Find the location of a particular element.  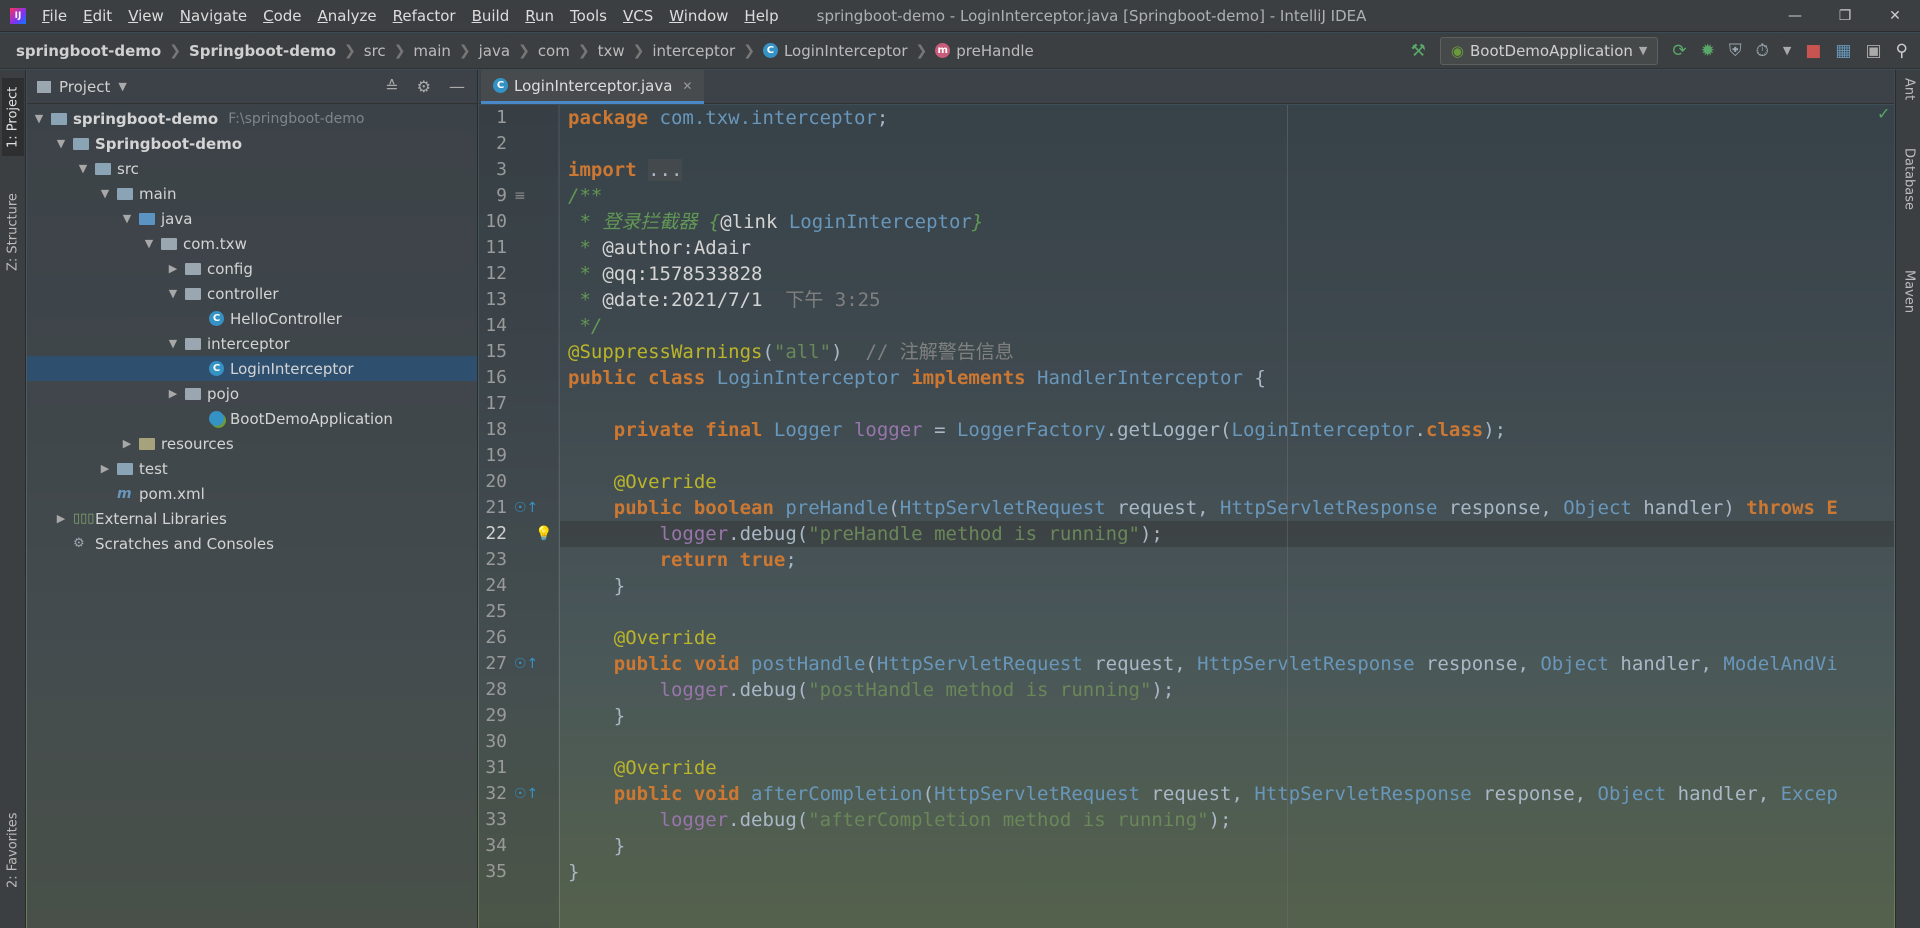

tab-ant: Ant is located at coordinates (1909, 103).